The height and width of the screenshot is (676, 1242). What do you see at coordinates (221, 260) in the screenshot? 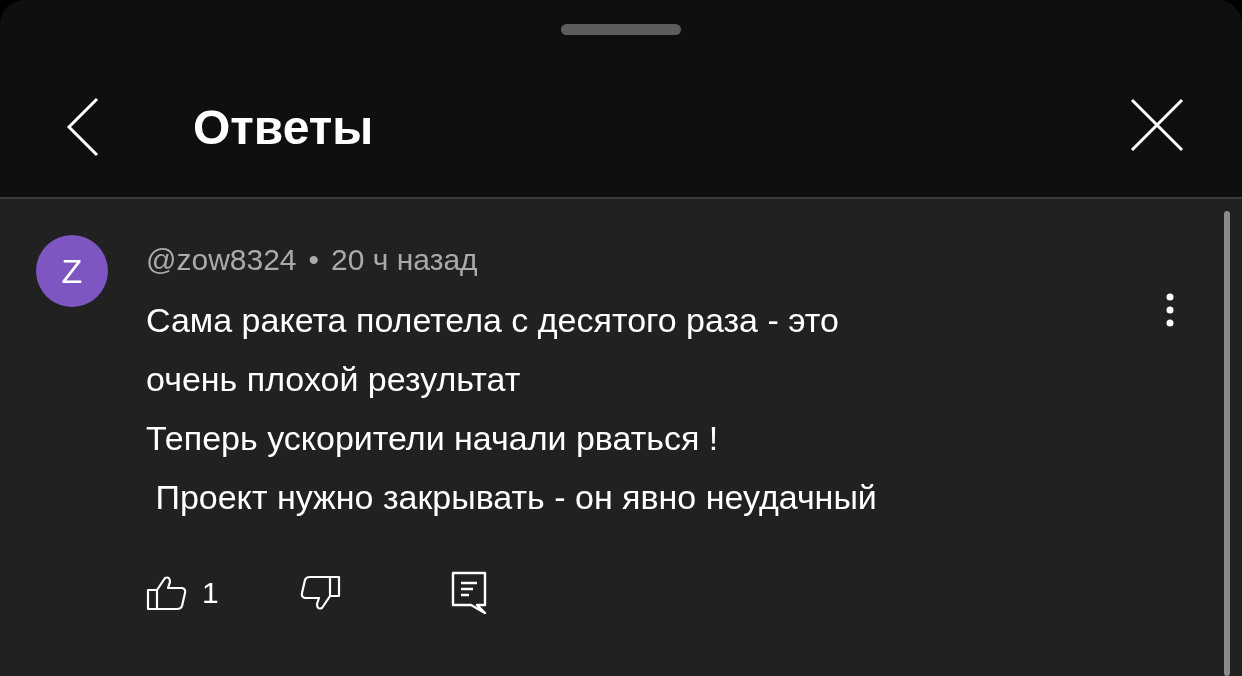
I see `comment-author: @zow8324` at bounding box center [221, 260].